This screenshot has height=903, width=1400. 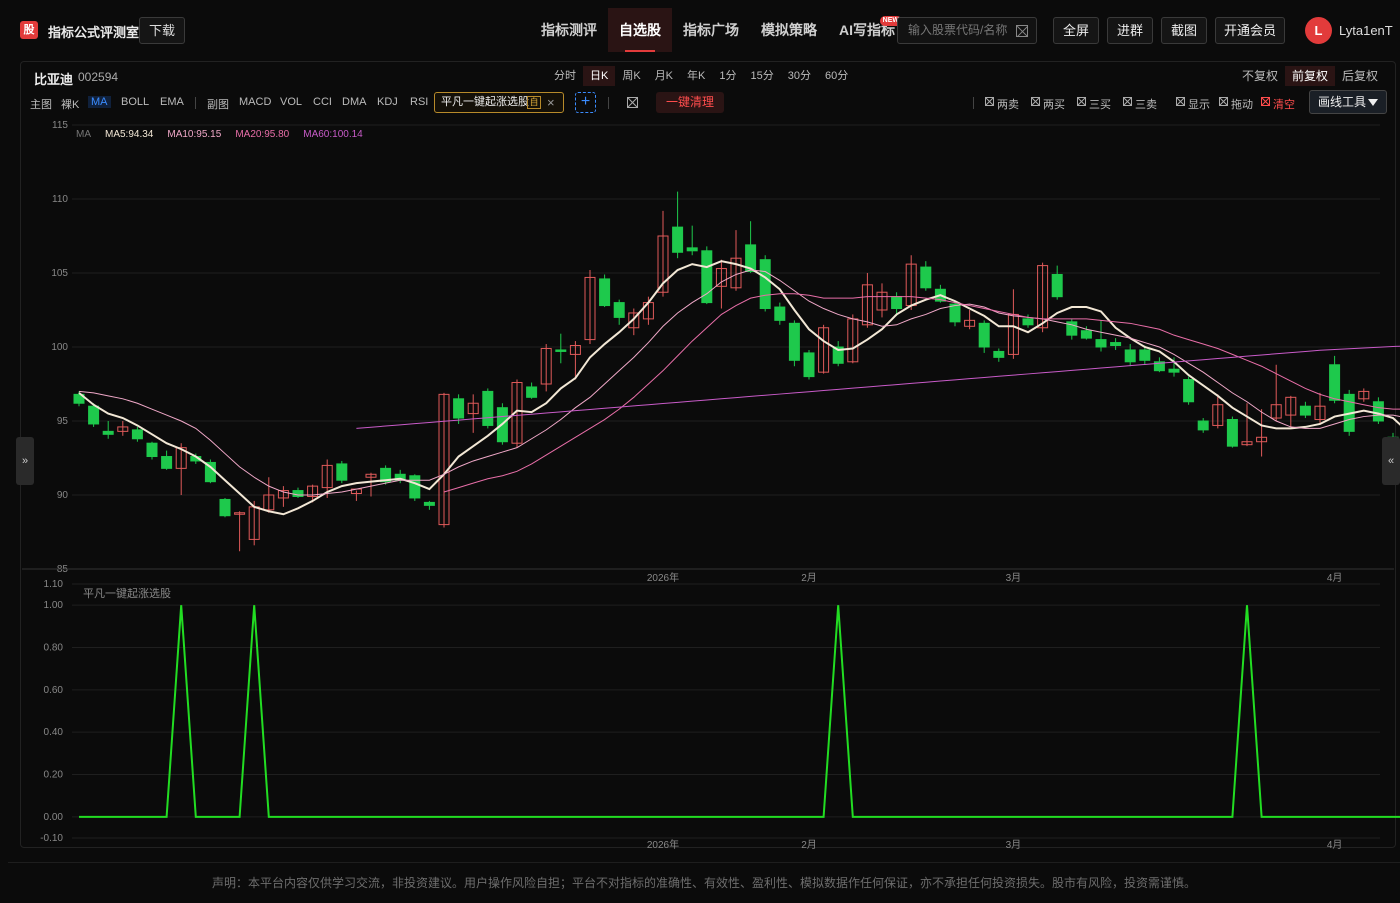 I want to click on sub-chart-title: 平凡一键起涨选股, so click(x=127, y=593).